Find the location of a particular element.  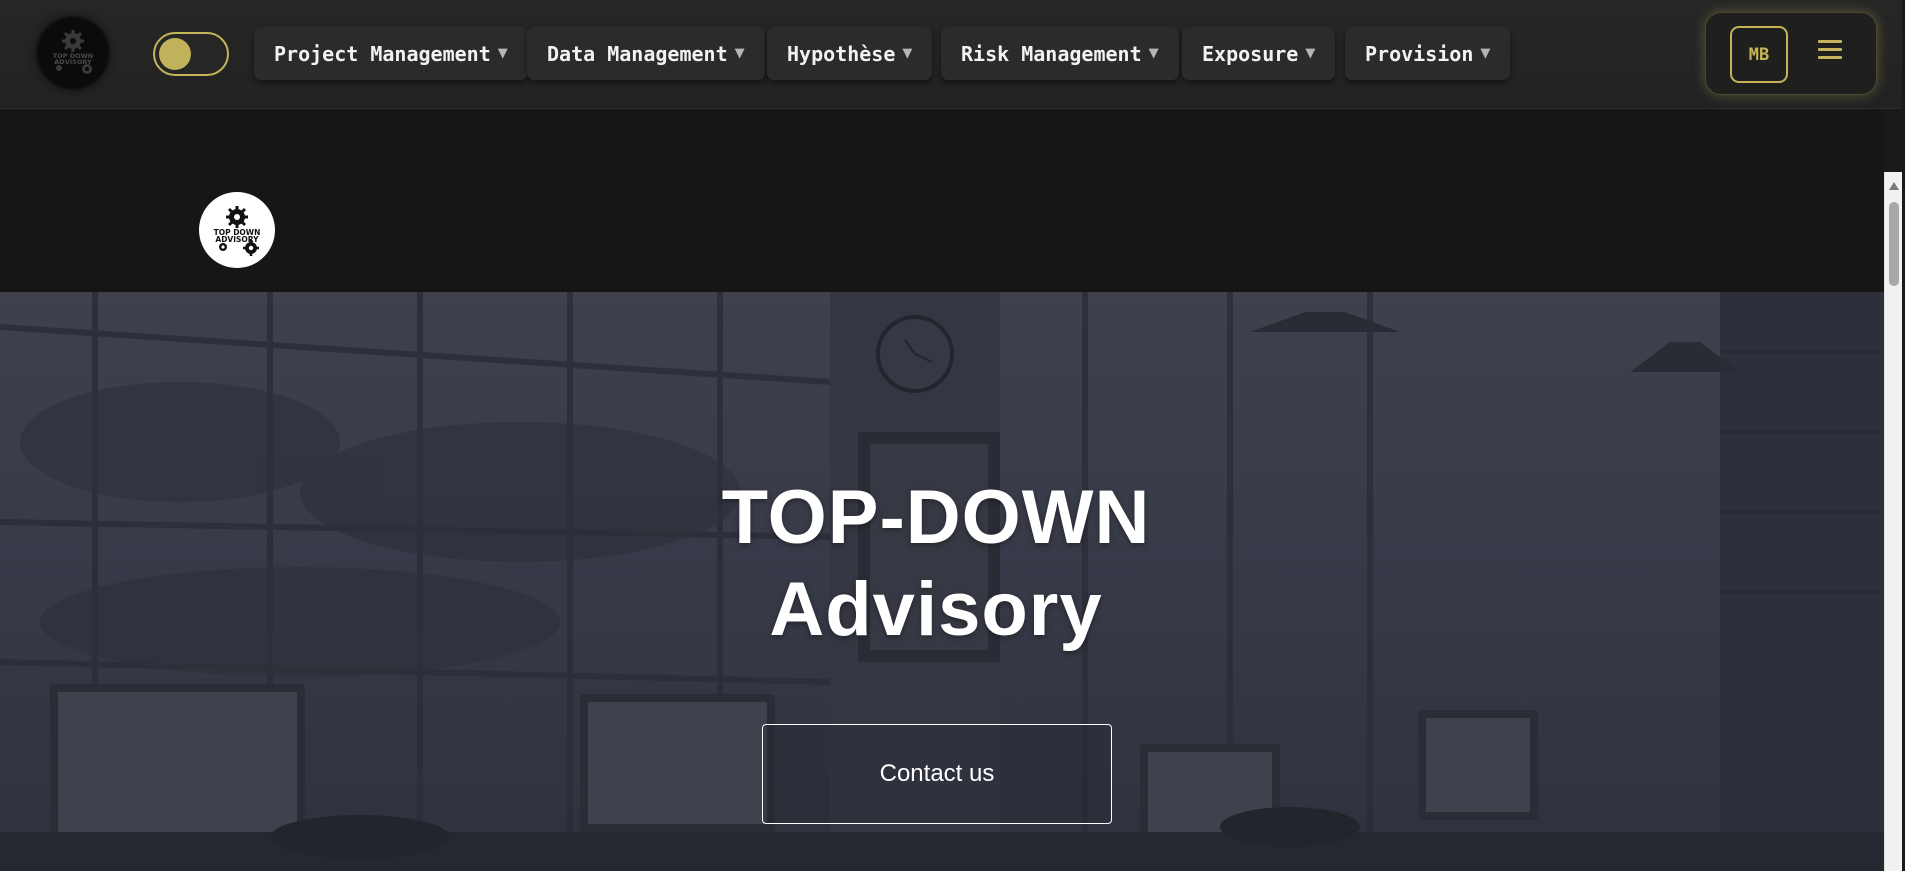

brand-logo: TOP DOWN ADVISORY is located at coordinates (73, 53).